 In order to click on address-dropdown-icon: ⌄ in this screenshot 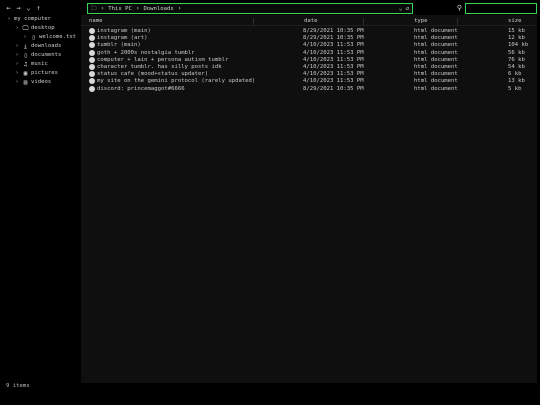, I will do `click(401, 8)`.